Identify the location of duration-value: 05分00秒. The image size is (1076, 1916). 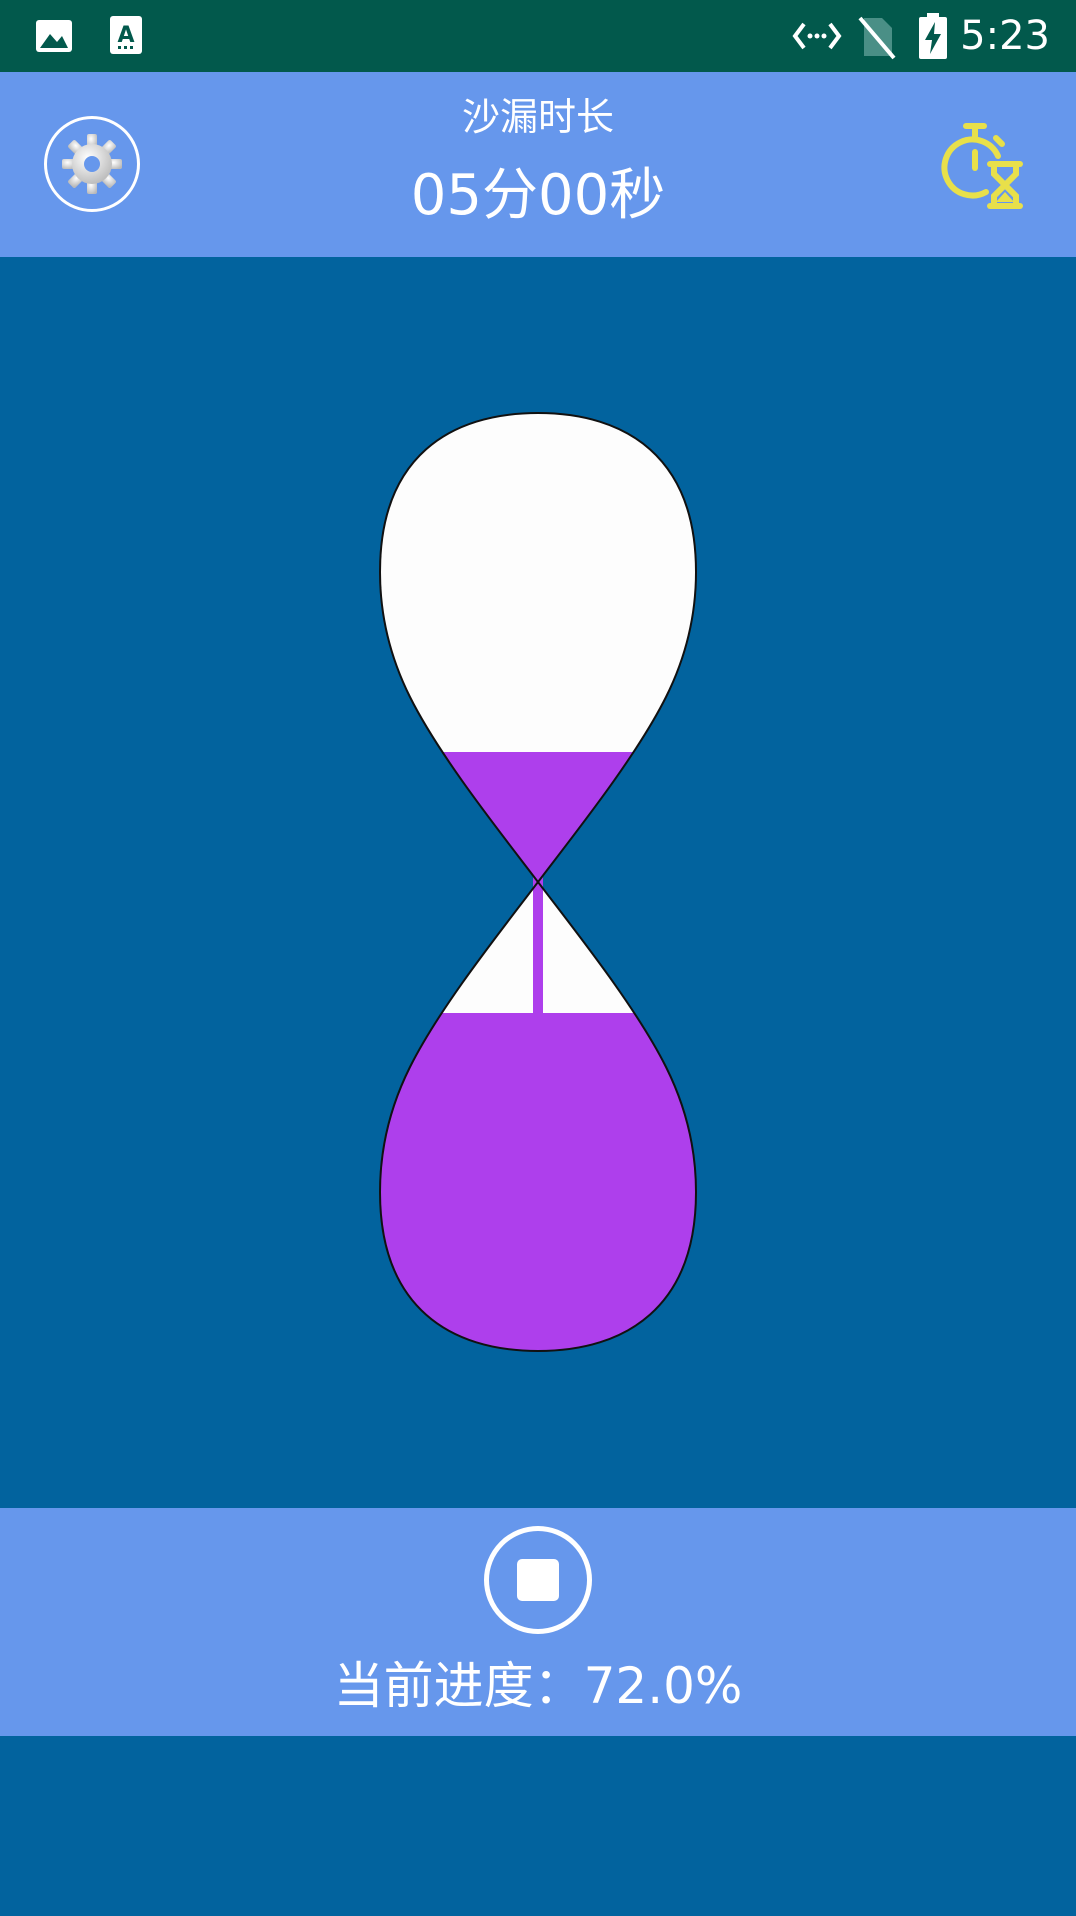
(538, 196).